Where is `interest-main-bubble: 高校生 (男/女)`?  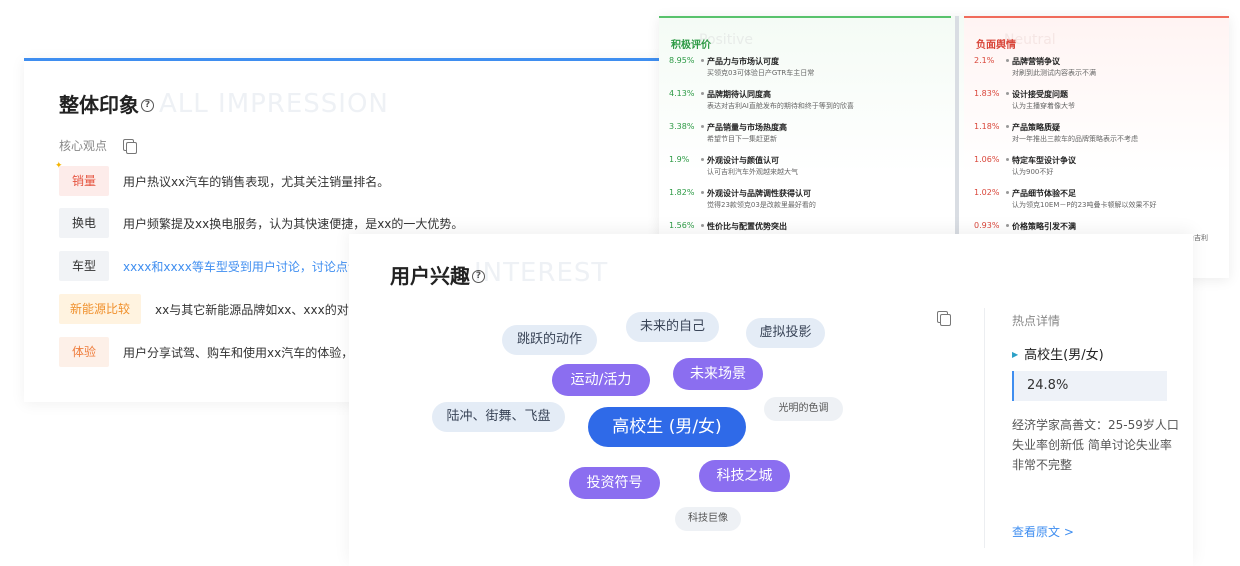 interest-main-bubble: 高校生 (男/女) is located at coordinates (667, 427).